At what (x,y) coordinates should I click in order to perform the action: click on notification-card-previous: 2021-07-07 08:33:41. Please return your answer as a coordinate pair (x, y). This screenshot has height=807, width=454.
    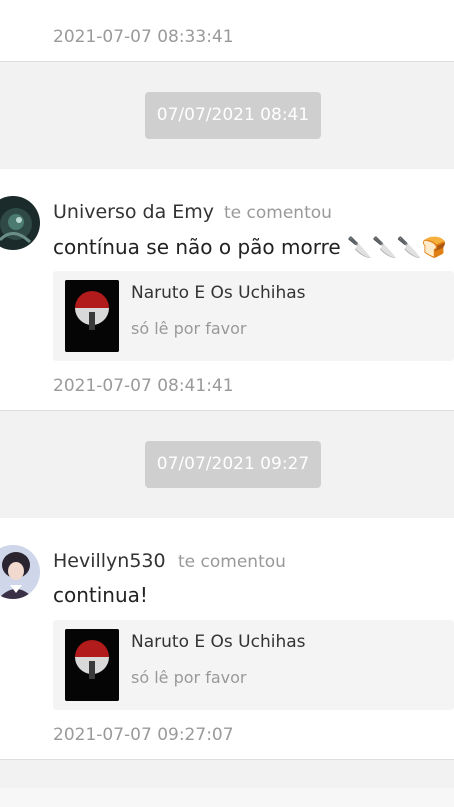
    Looking at the image, I should click on (227, 31).